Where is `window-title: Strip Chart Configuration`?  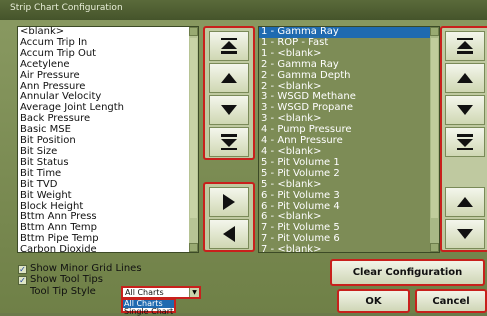 window-title: Strip Chart Configuration is located at coordinates (66, 8).